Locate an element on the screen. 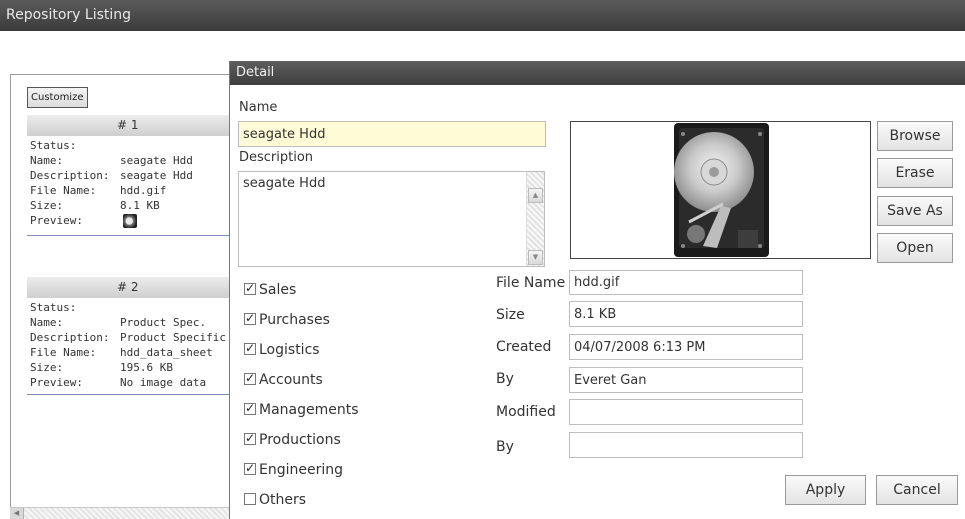 This screenshot has height=519, width=965. card-row: Size: 195.6 KB is located at coordinates (135, 367).